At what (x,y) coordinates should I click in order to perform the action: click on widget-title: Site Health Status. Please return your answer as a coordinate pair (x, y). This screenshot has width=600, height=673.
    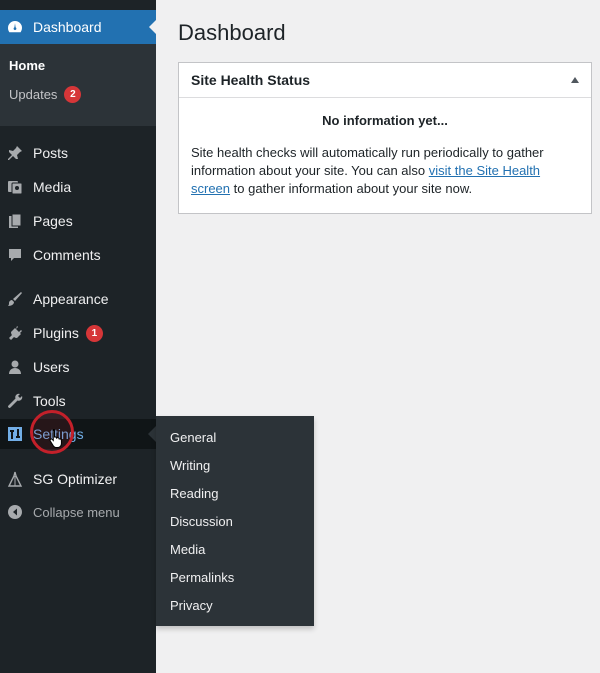
    Looking at the image, I should click on (251, 80).